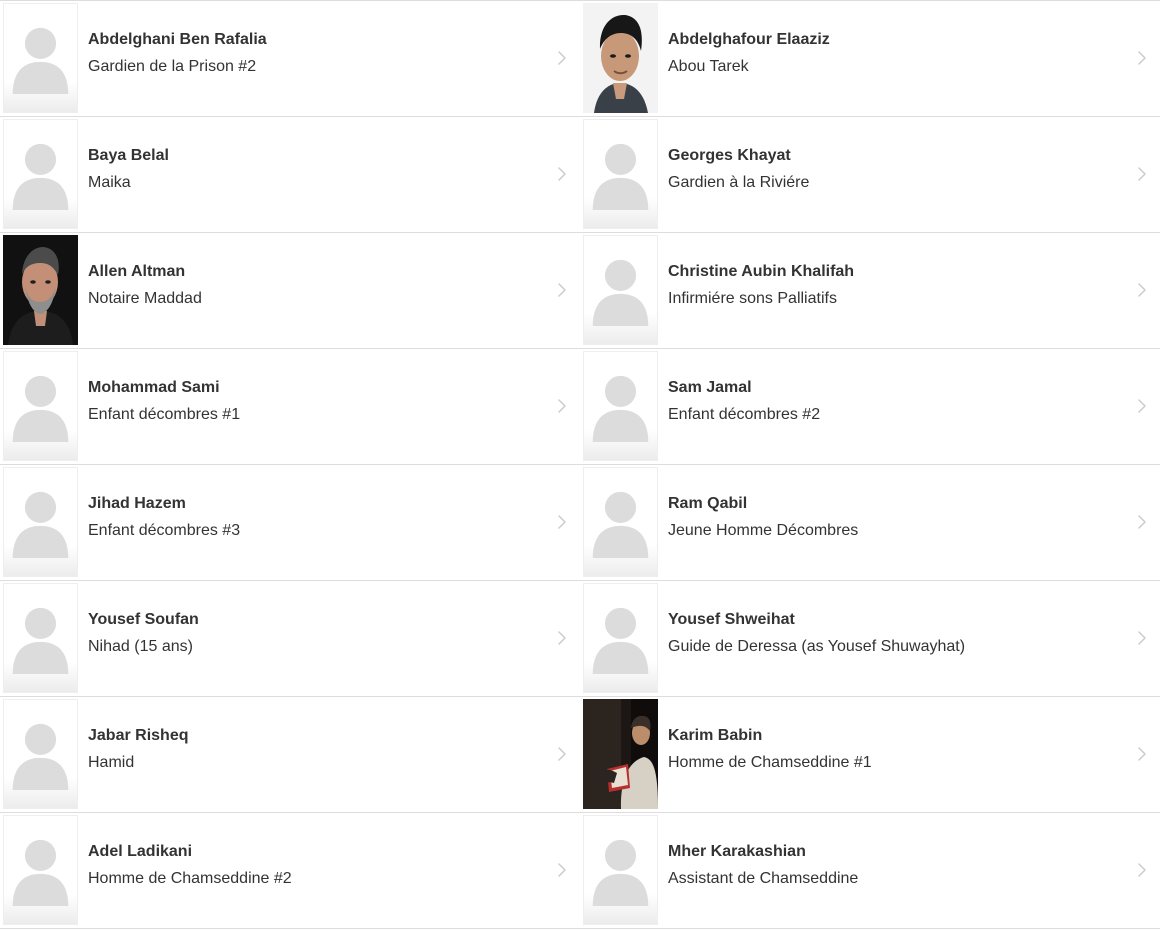 The width and height of the screenshot is (1169, 931). I want to click on cast-list-item: Mohammad Sami Enfant décombres #1, so click(290, 407).